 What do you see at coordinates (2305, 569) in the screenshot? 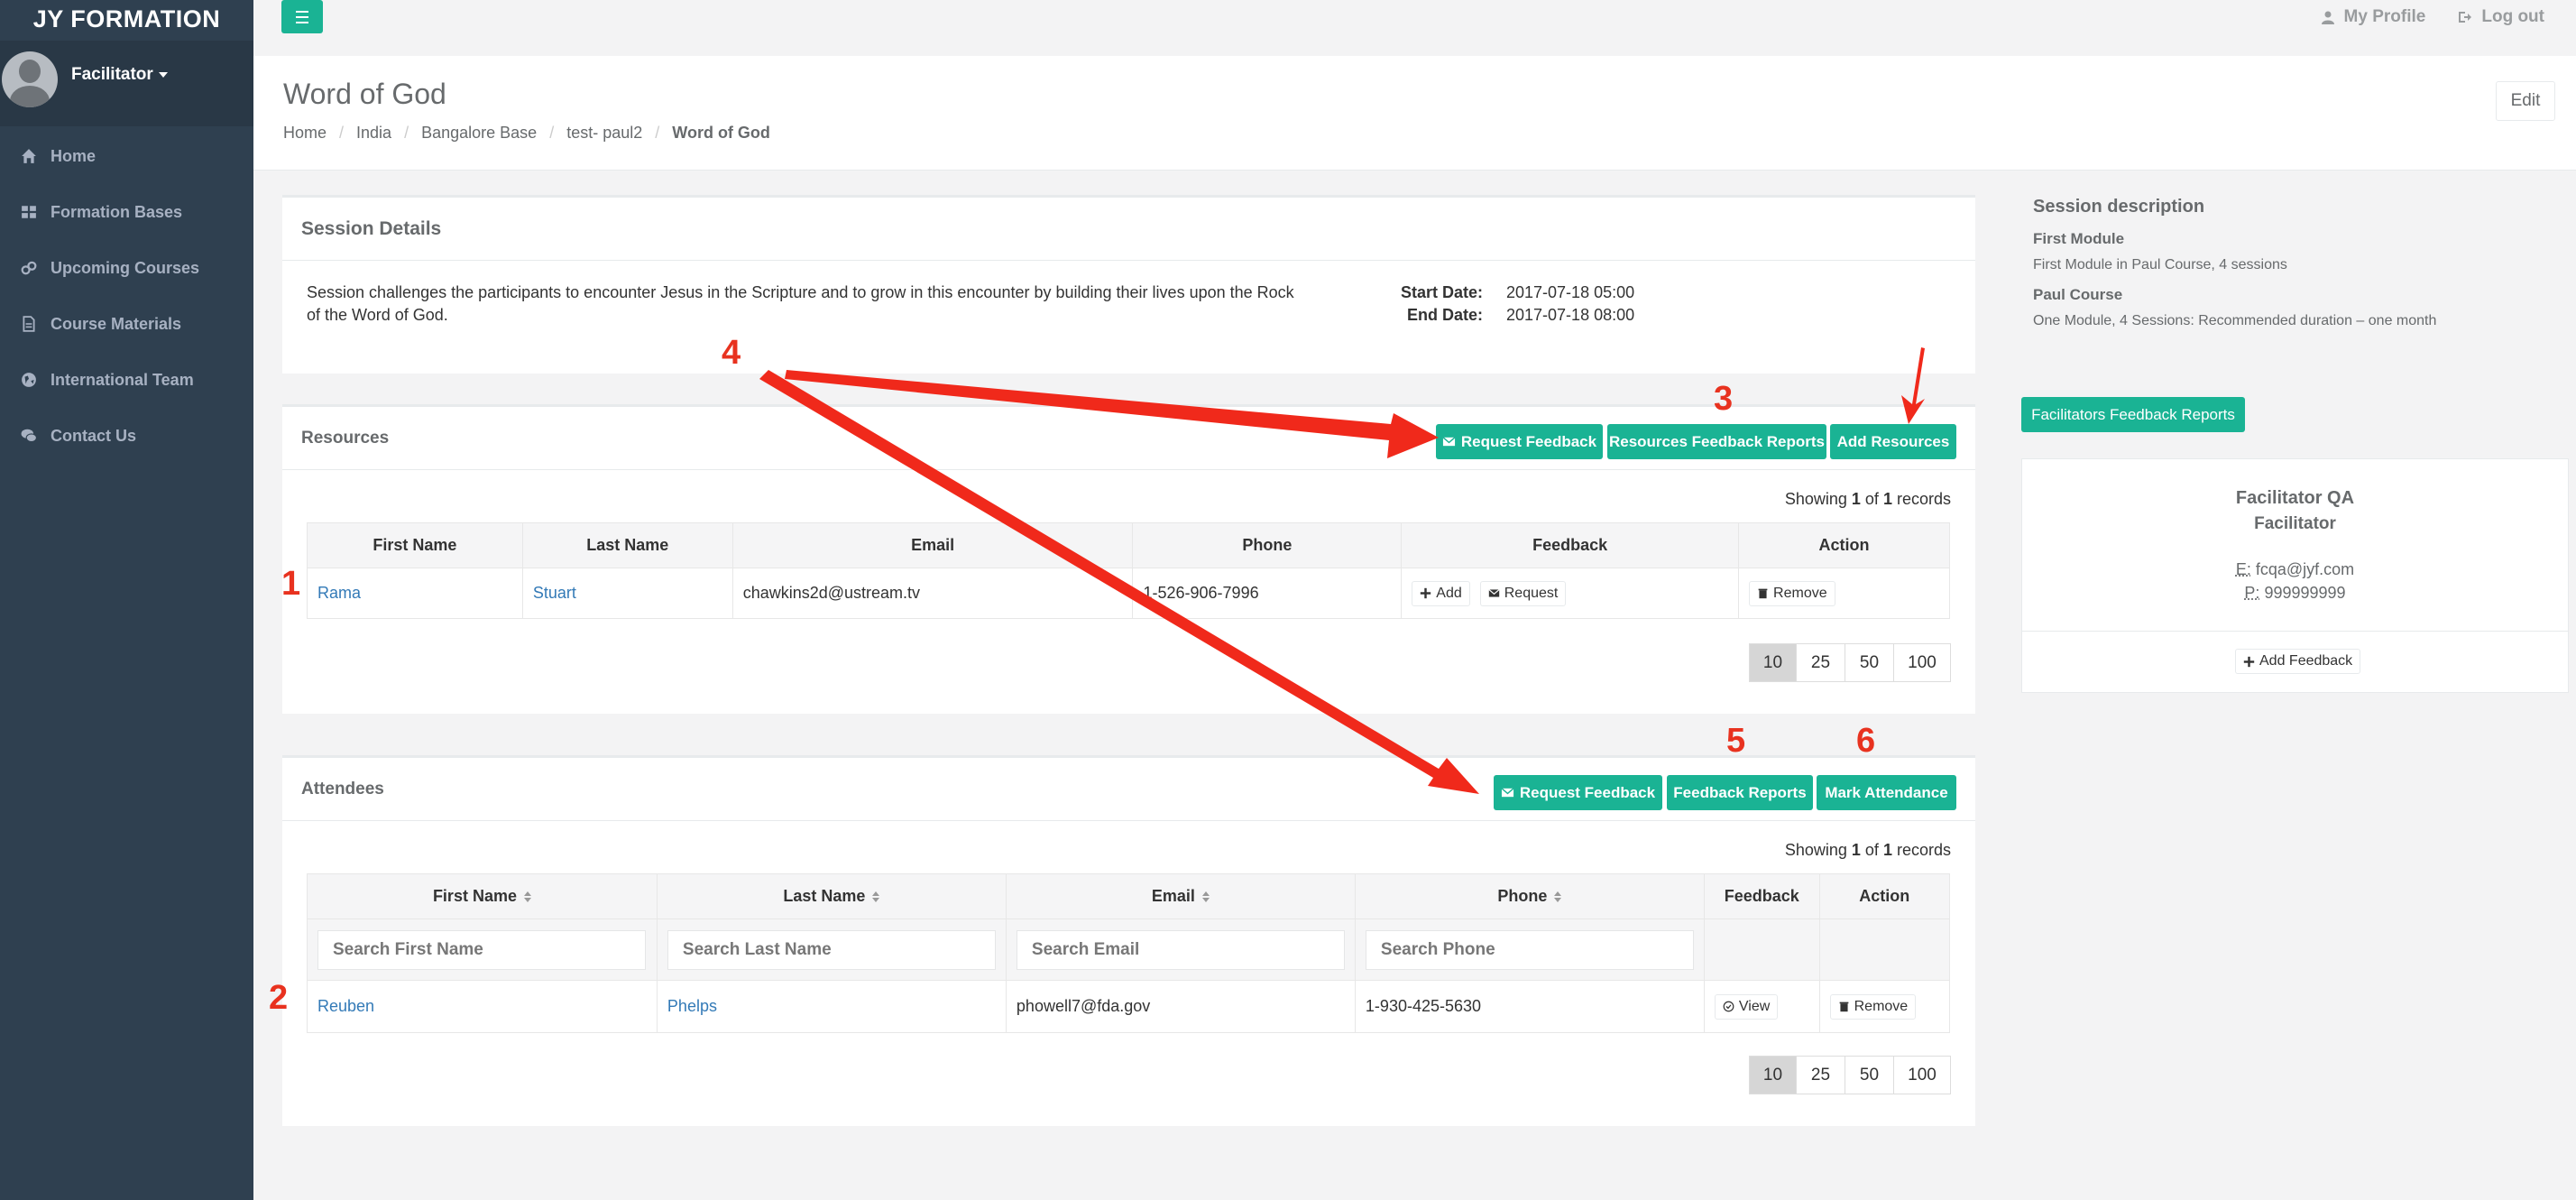
I see `facilitator-email: fcqa@jyf.com` at bounding box center [2305, 569].